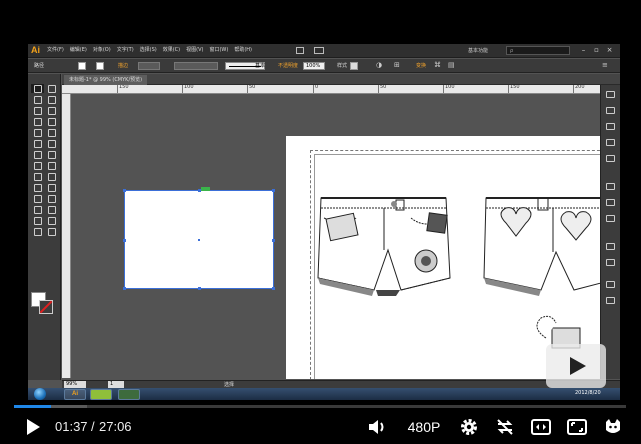 This screenshot has width=641, height=444. Describe the element at coordinates (580, 87) in the screenshot. I see `ruler-number: 200` at that location.